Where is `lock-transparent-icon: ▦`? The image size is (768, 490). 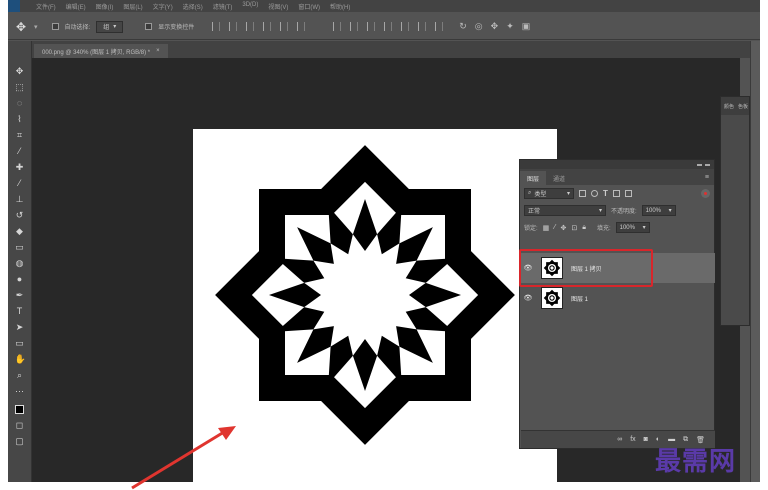
lock-transparent-icon: ▦ is located at coordinates (546, 228).